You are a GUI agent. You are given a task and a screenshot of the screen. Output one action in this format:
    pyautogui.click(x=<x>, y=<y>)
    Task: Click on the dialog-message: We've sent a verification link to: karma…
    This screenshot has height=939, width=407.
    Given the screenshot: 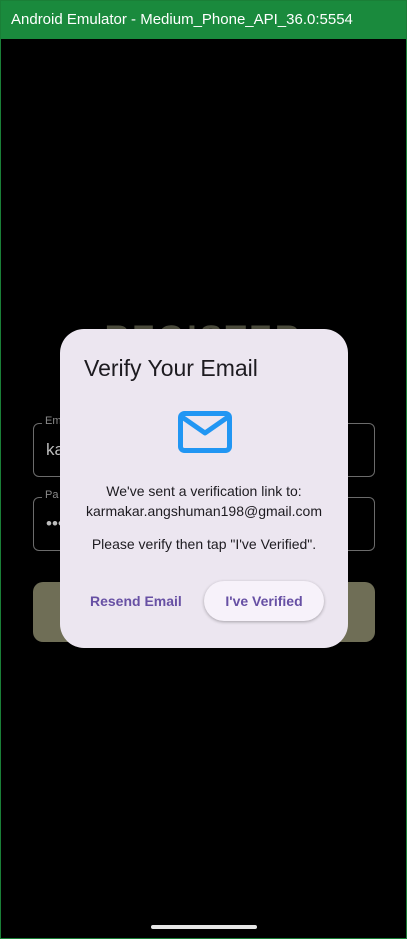 What is the action you would take?
    pyautogui.click(x=204, y=501)
    